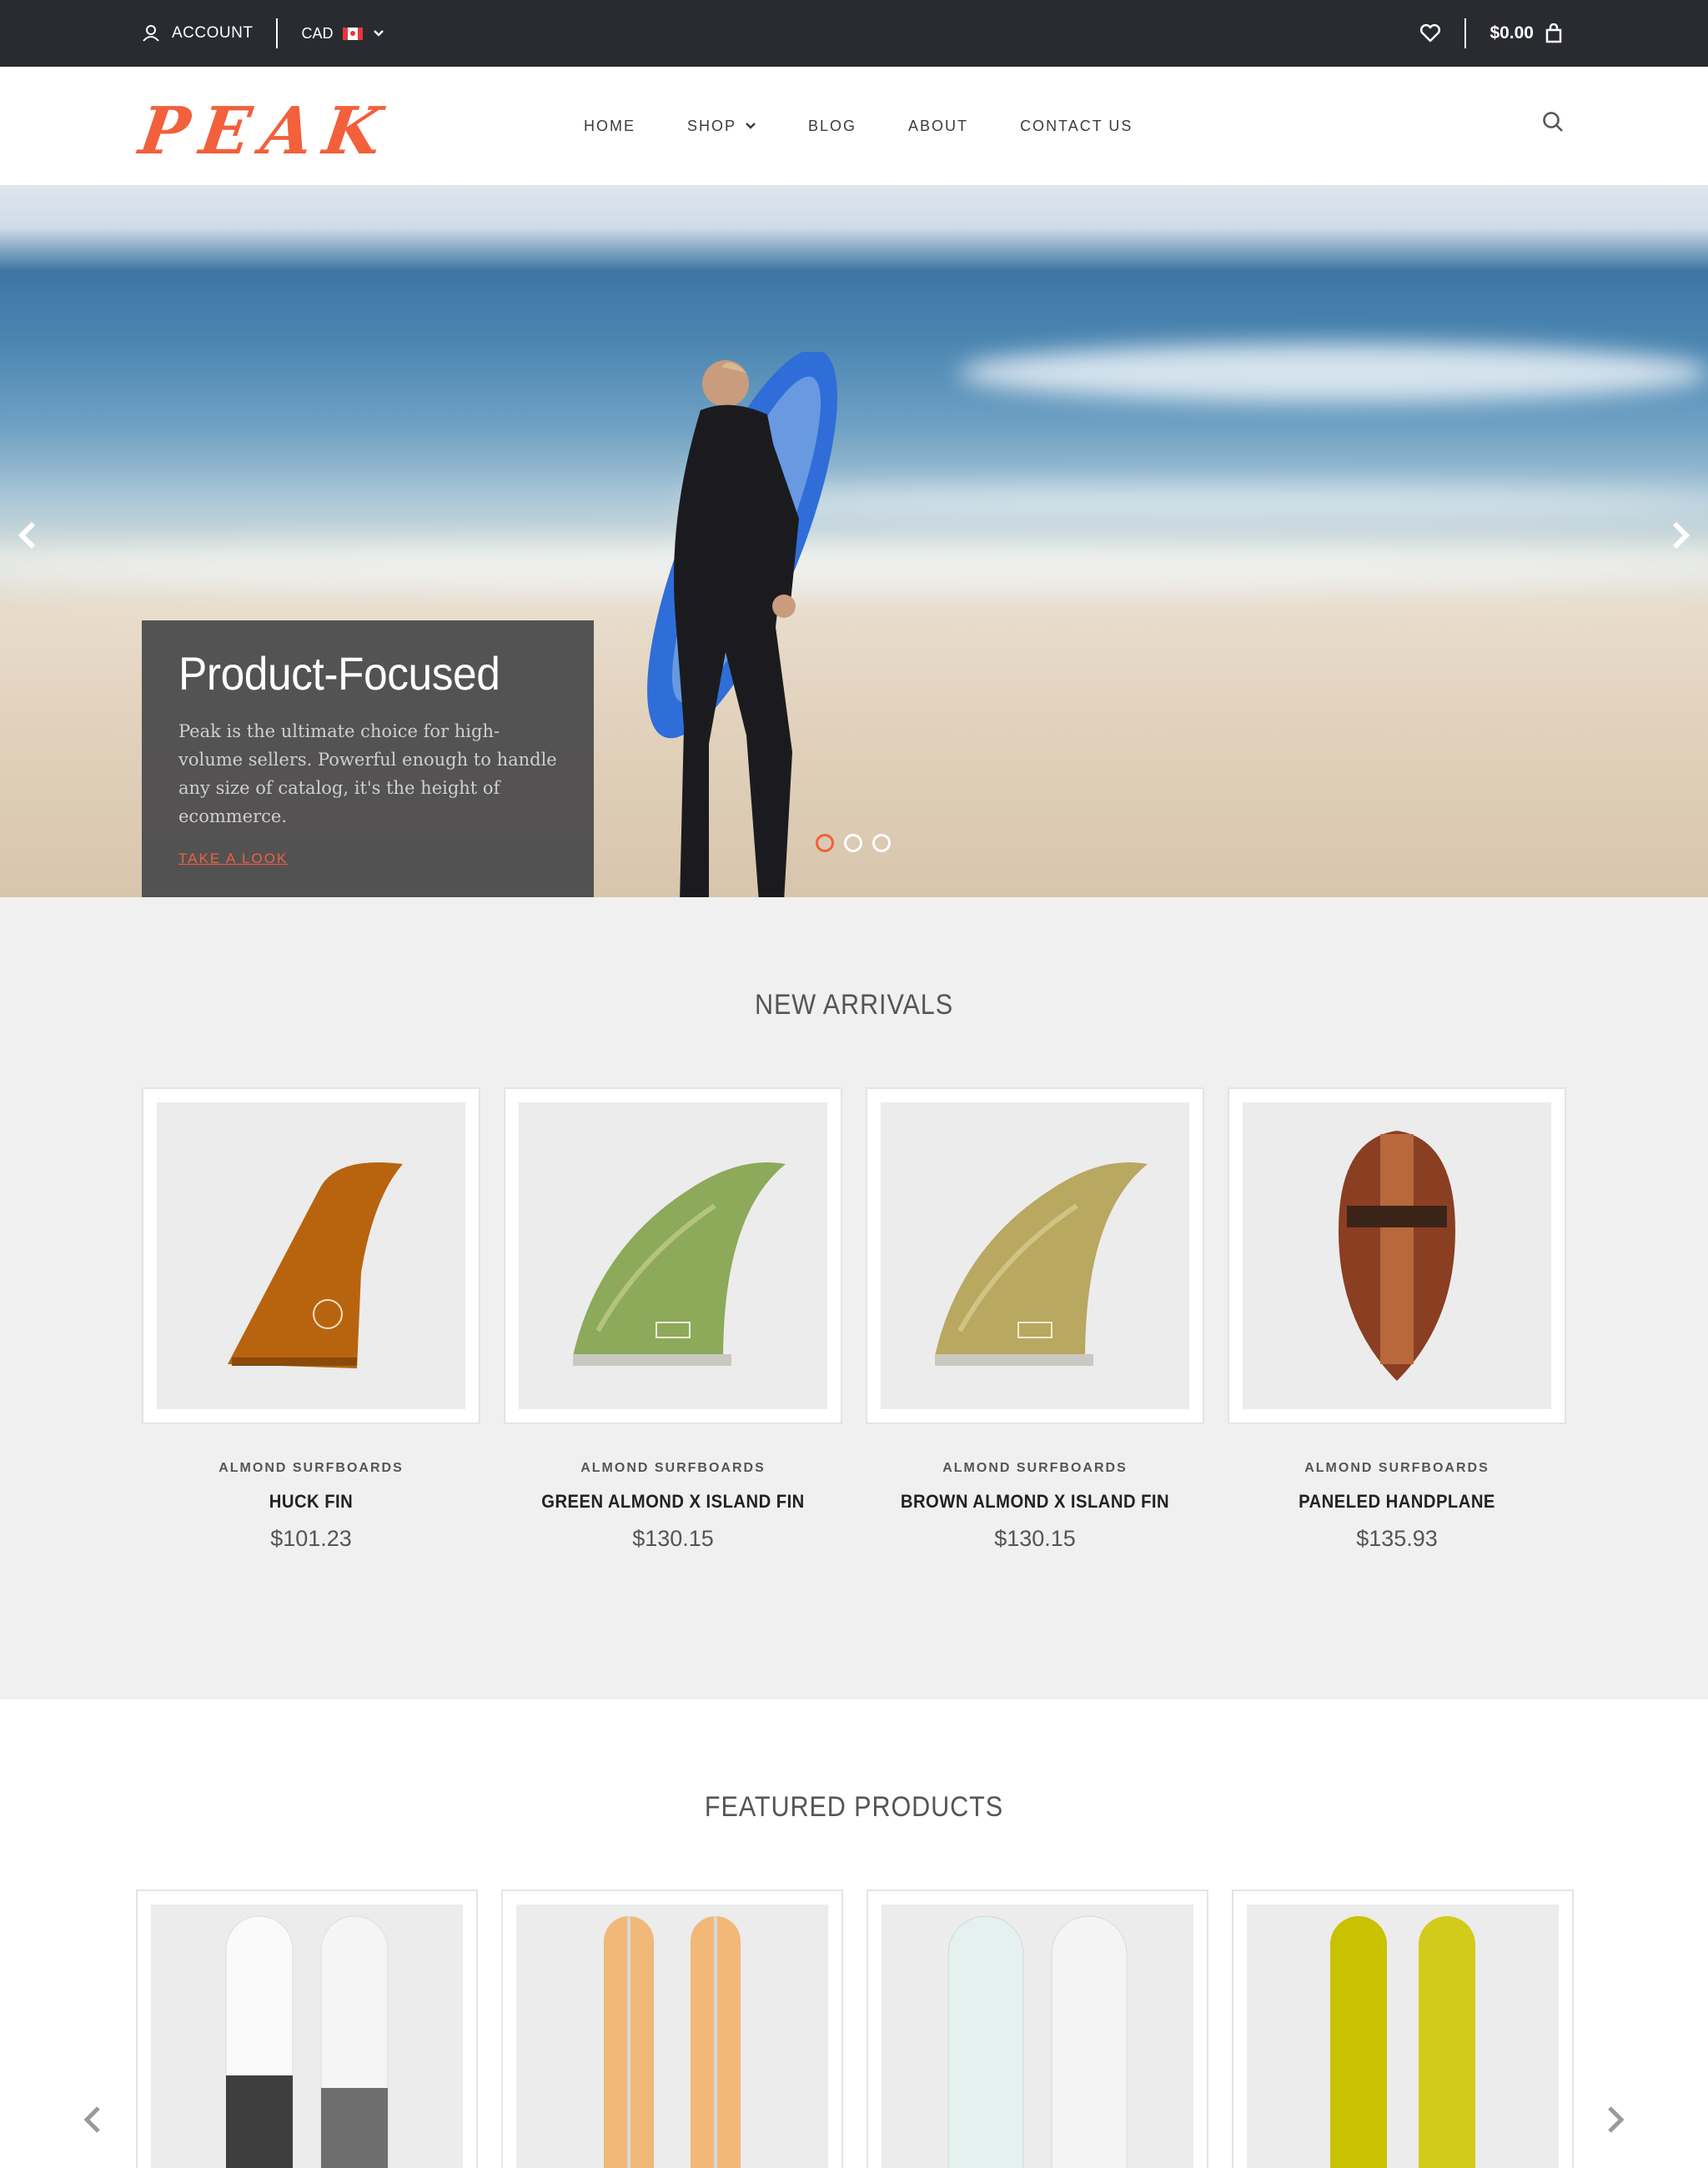  I want to click on nav-about: ABOUT, so click(938, 126).